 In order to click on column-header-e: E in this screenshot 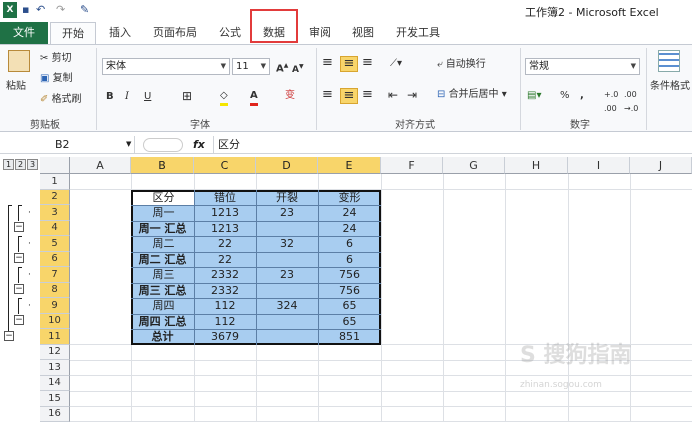, I will do `click(349, 165)`.